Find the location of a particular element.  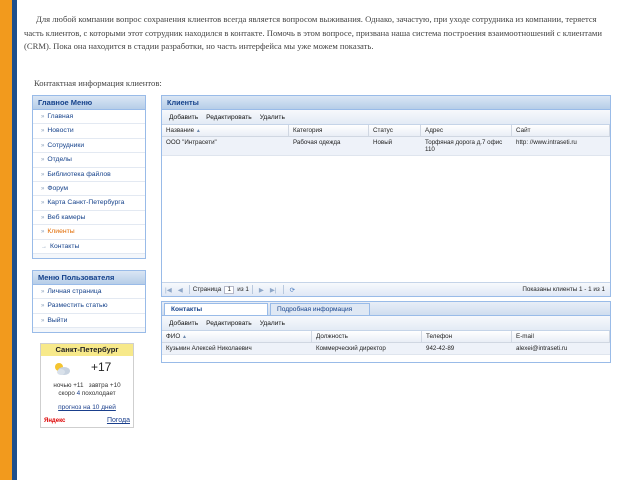

menu-item-employees: » Сотрудники is located at coordinates (89, 146).